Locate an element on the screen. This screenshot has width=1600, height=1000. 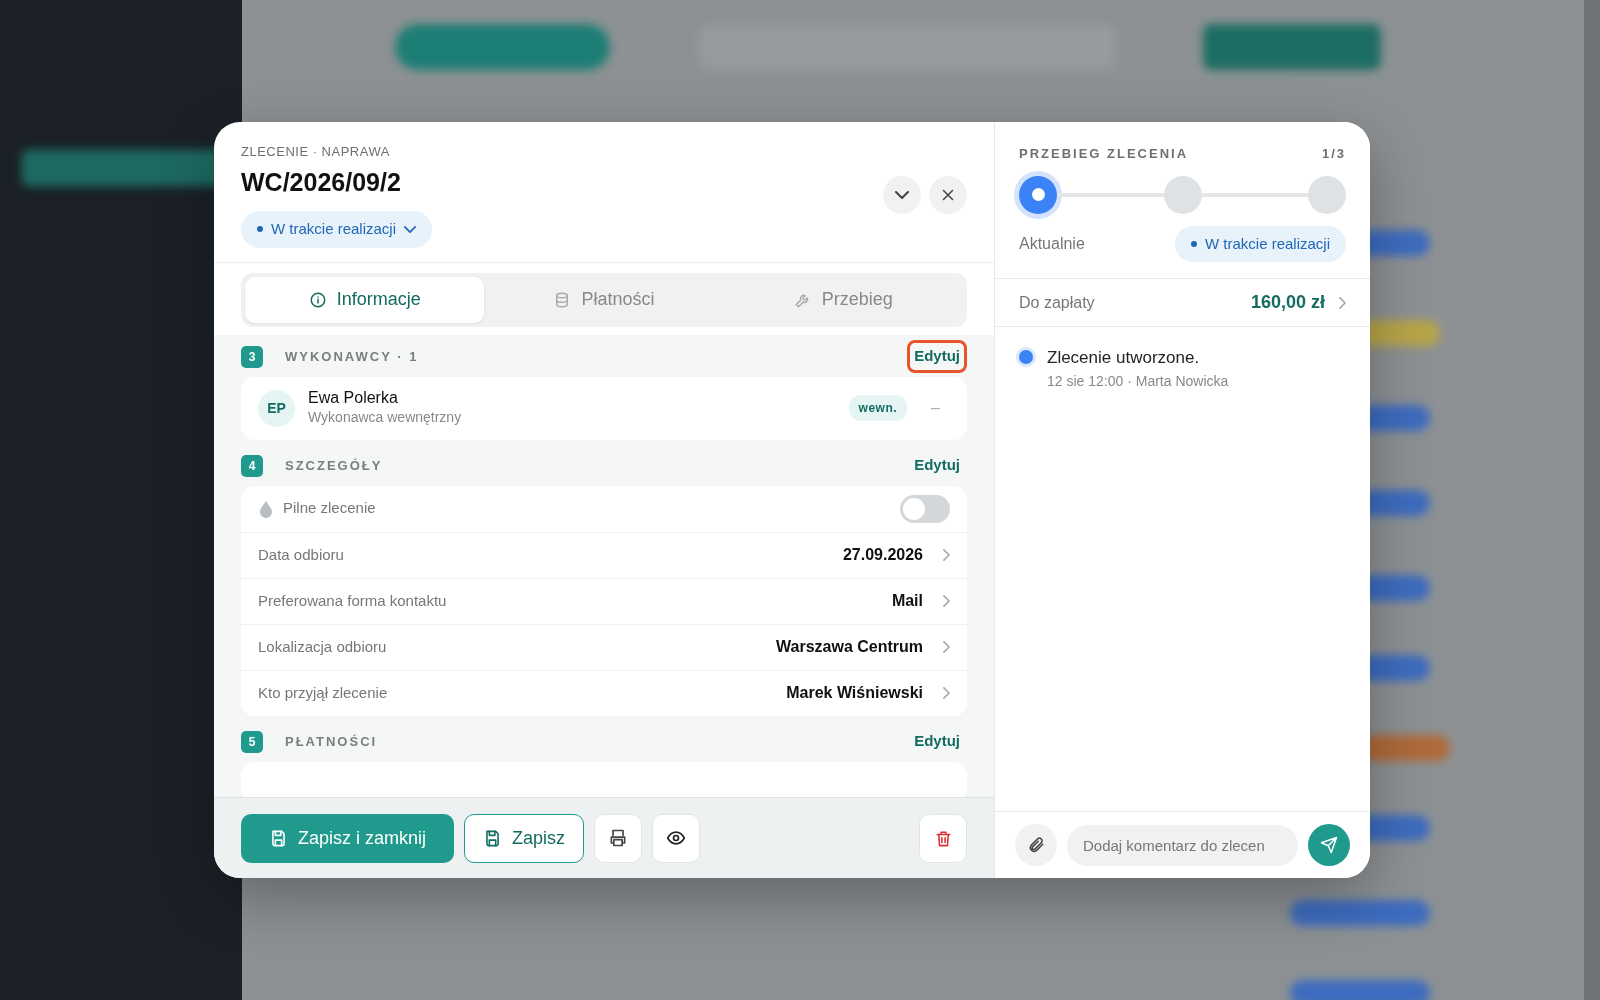
row-value: Warszawa Centrum is located at coordinates (849, 647).